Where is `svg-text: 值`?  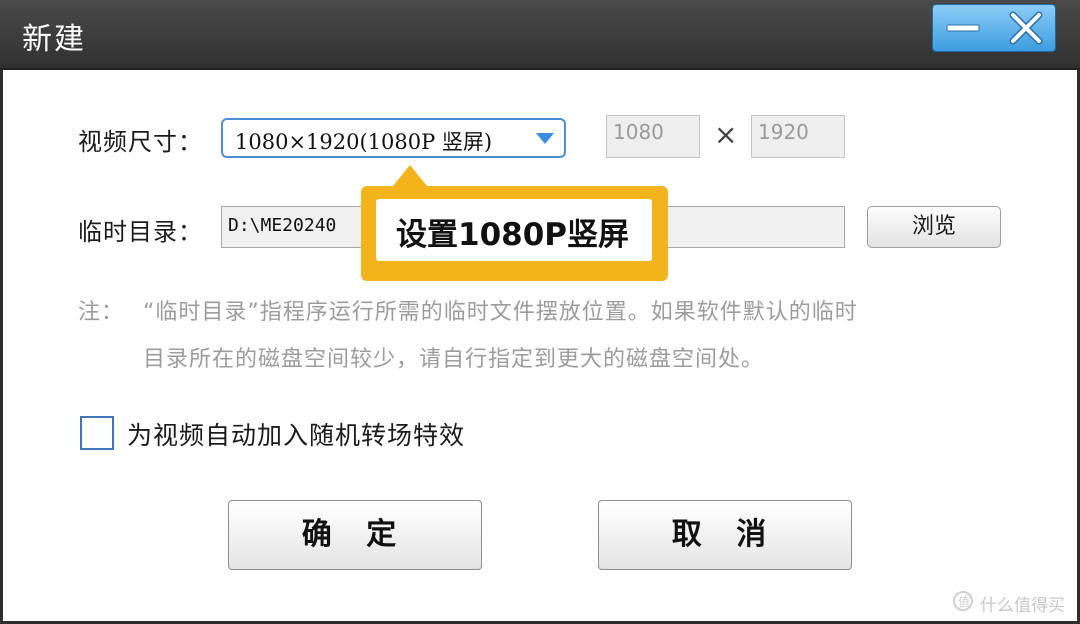
svg-text: 值 is located at coordinates (964, 601).